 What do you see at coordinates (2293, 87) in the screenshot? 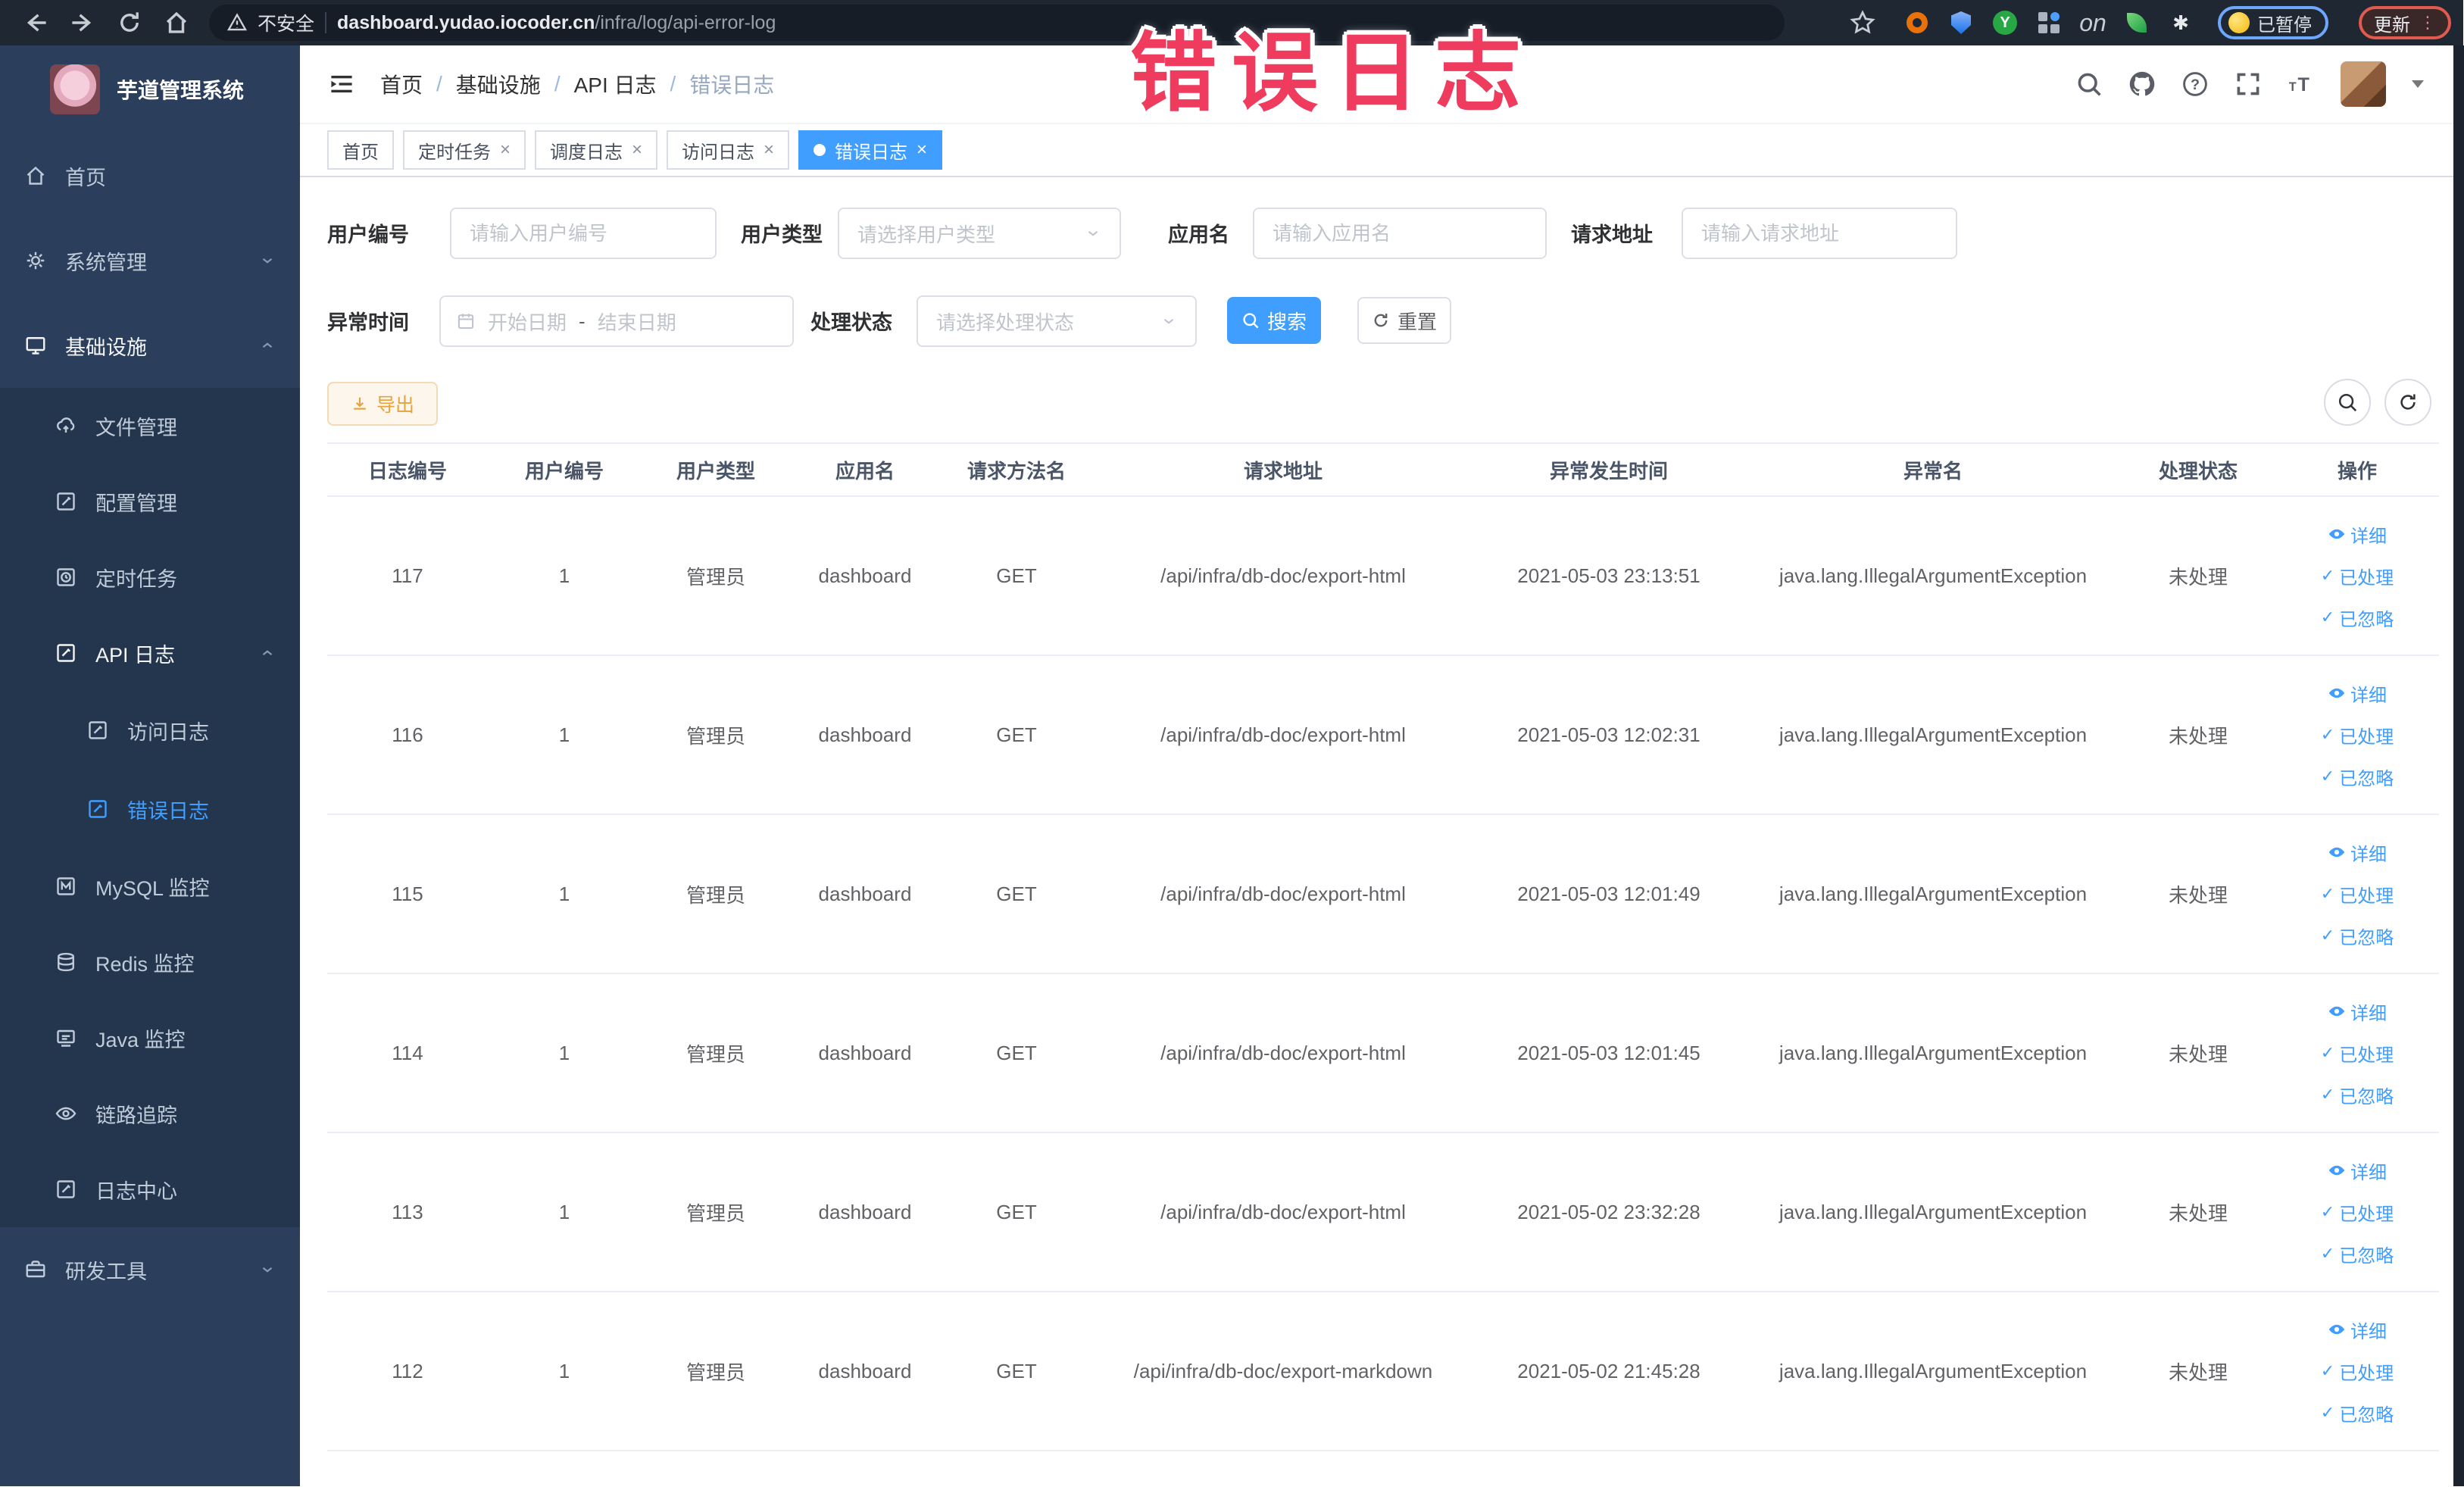
I see `svg-text: T` at bounding box center [2293, 87].